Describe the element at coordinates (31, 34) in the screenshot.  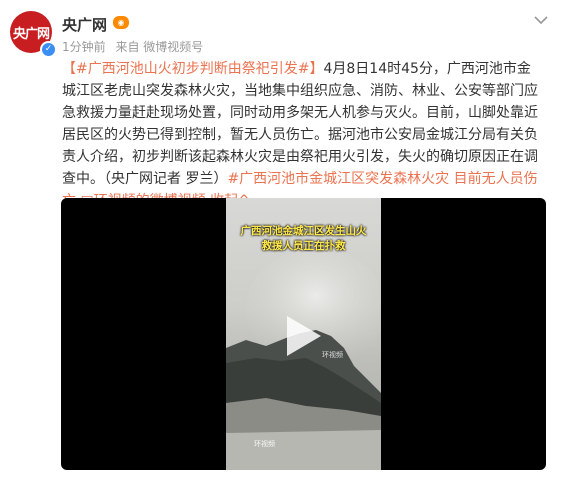
I see `avatar-logo-text: 央广网` at that location.